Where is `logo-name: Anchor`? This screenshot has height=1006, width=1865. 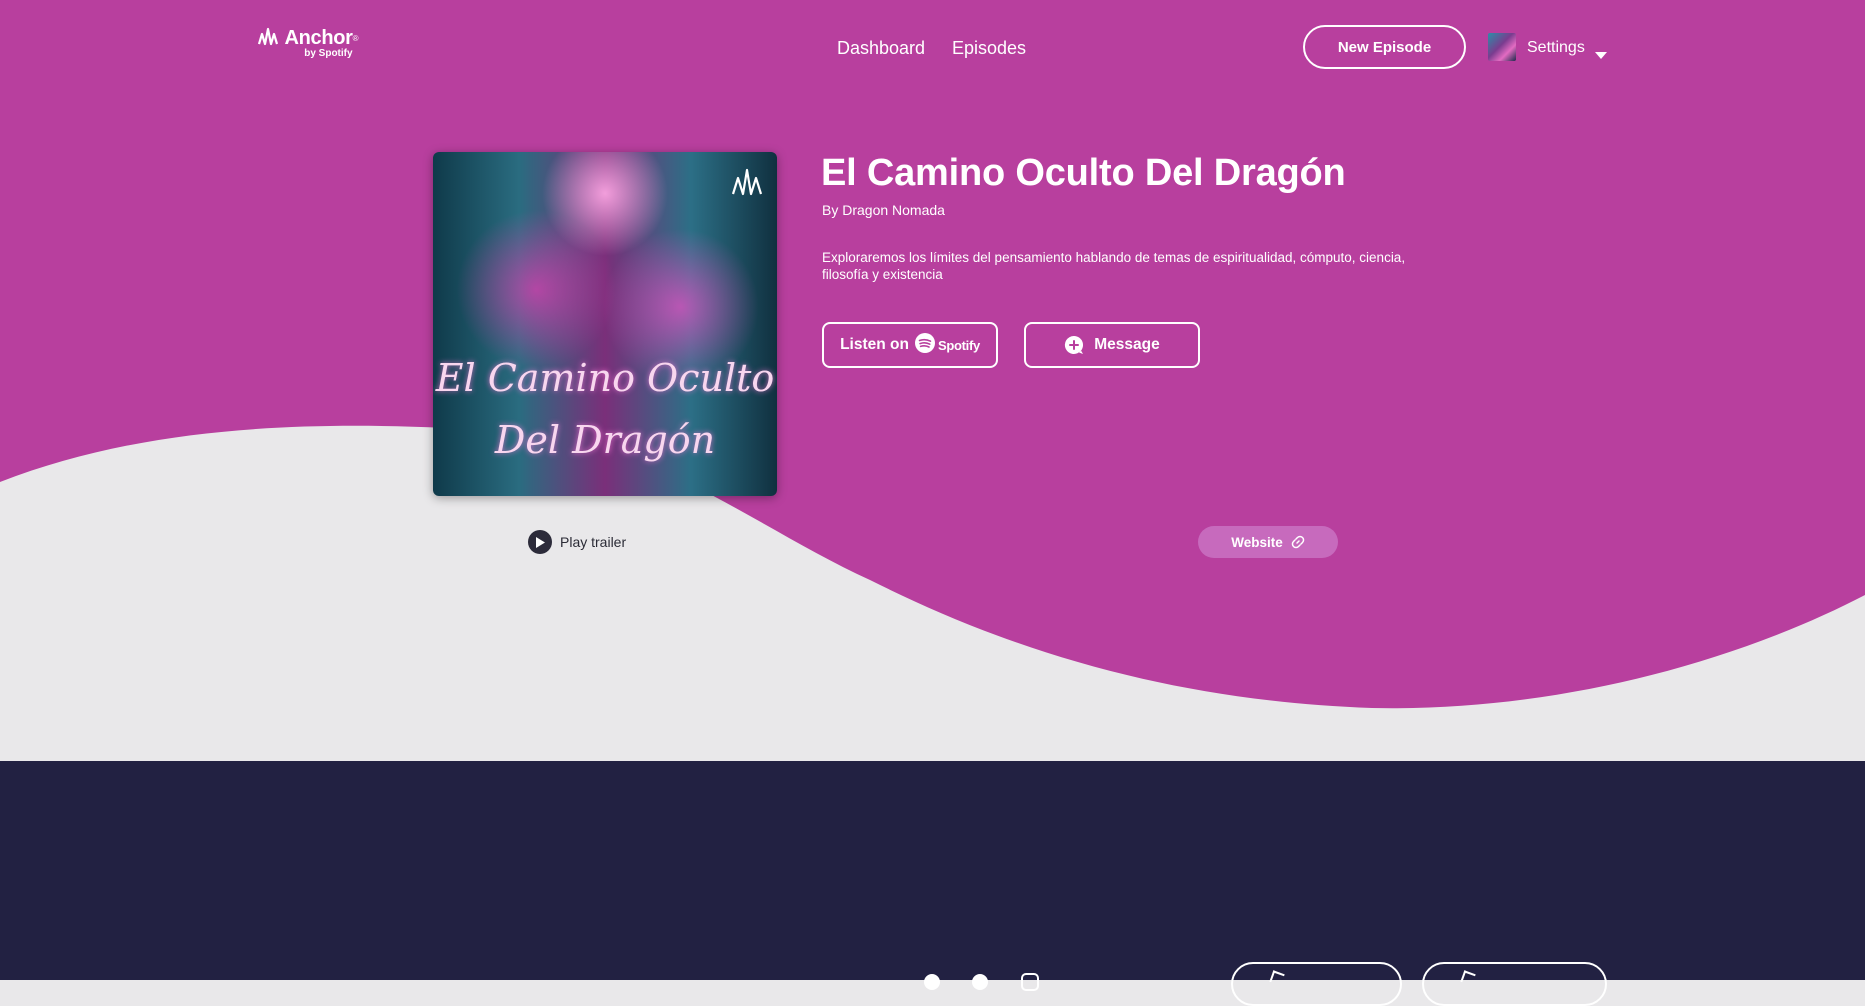
logo-name: Anchor is located at coordinates (318, 38).